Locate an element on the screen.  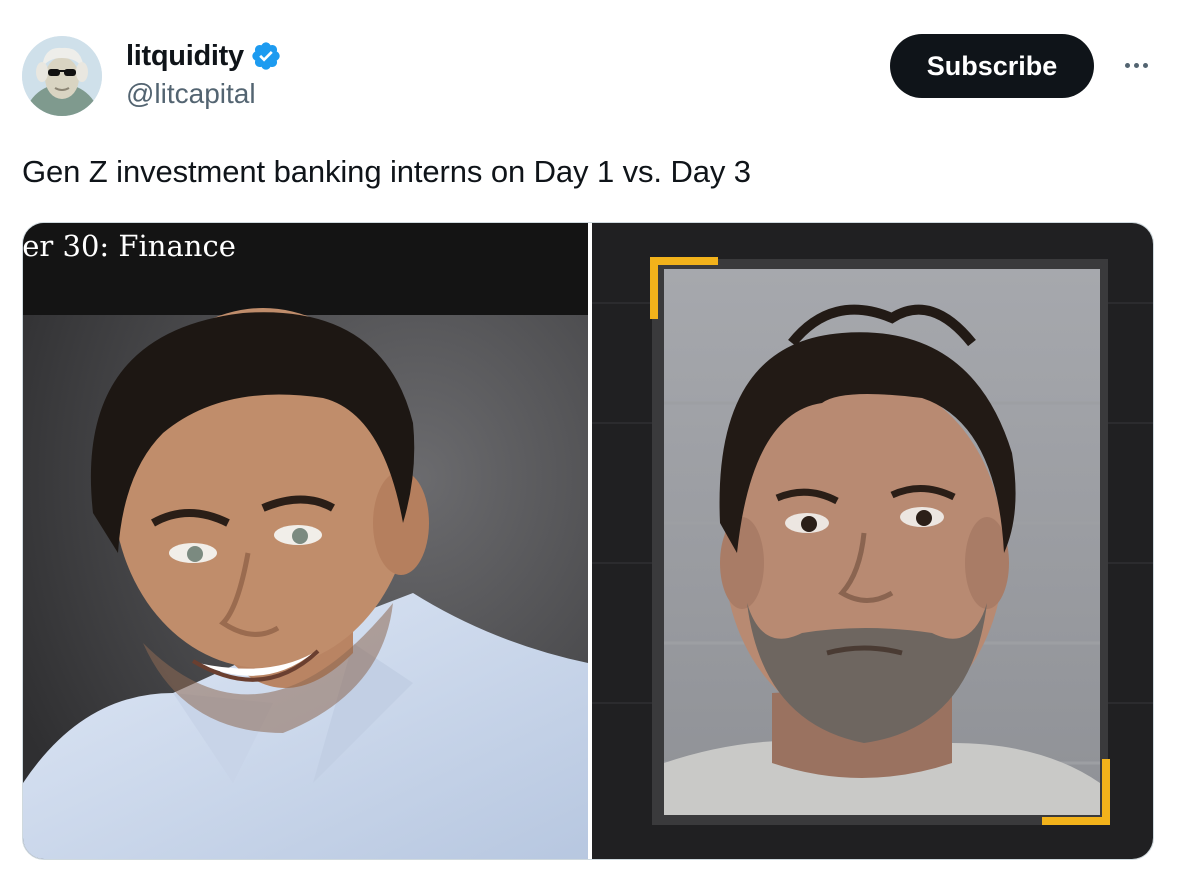
sunglasses-portrait-avatar is located at coordinates (62, 76).